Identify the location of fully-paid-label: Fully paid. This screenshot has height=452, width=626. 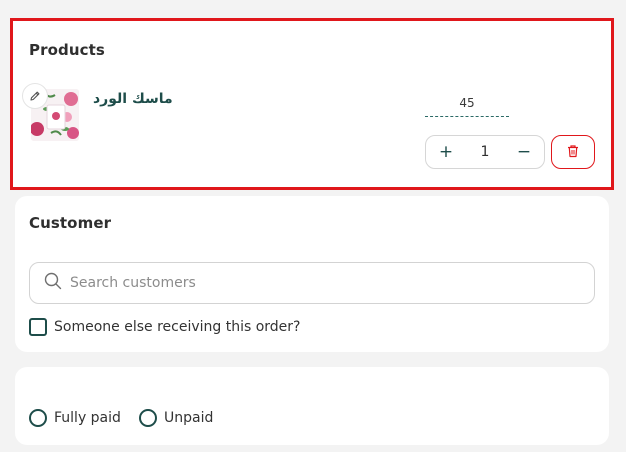
(87, 418).